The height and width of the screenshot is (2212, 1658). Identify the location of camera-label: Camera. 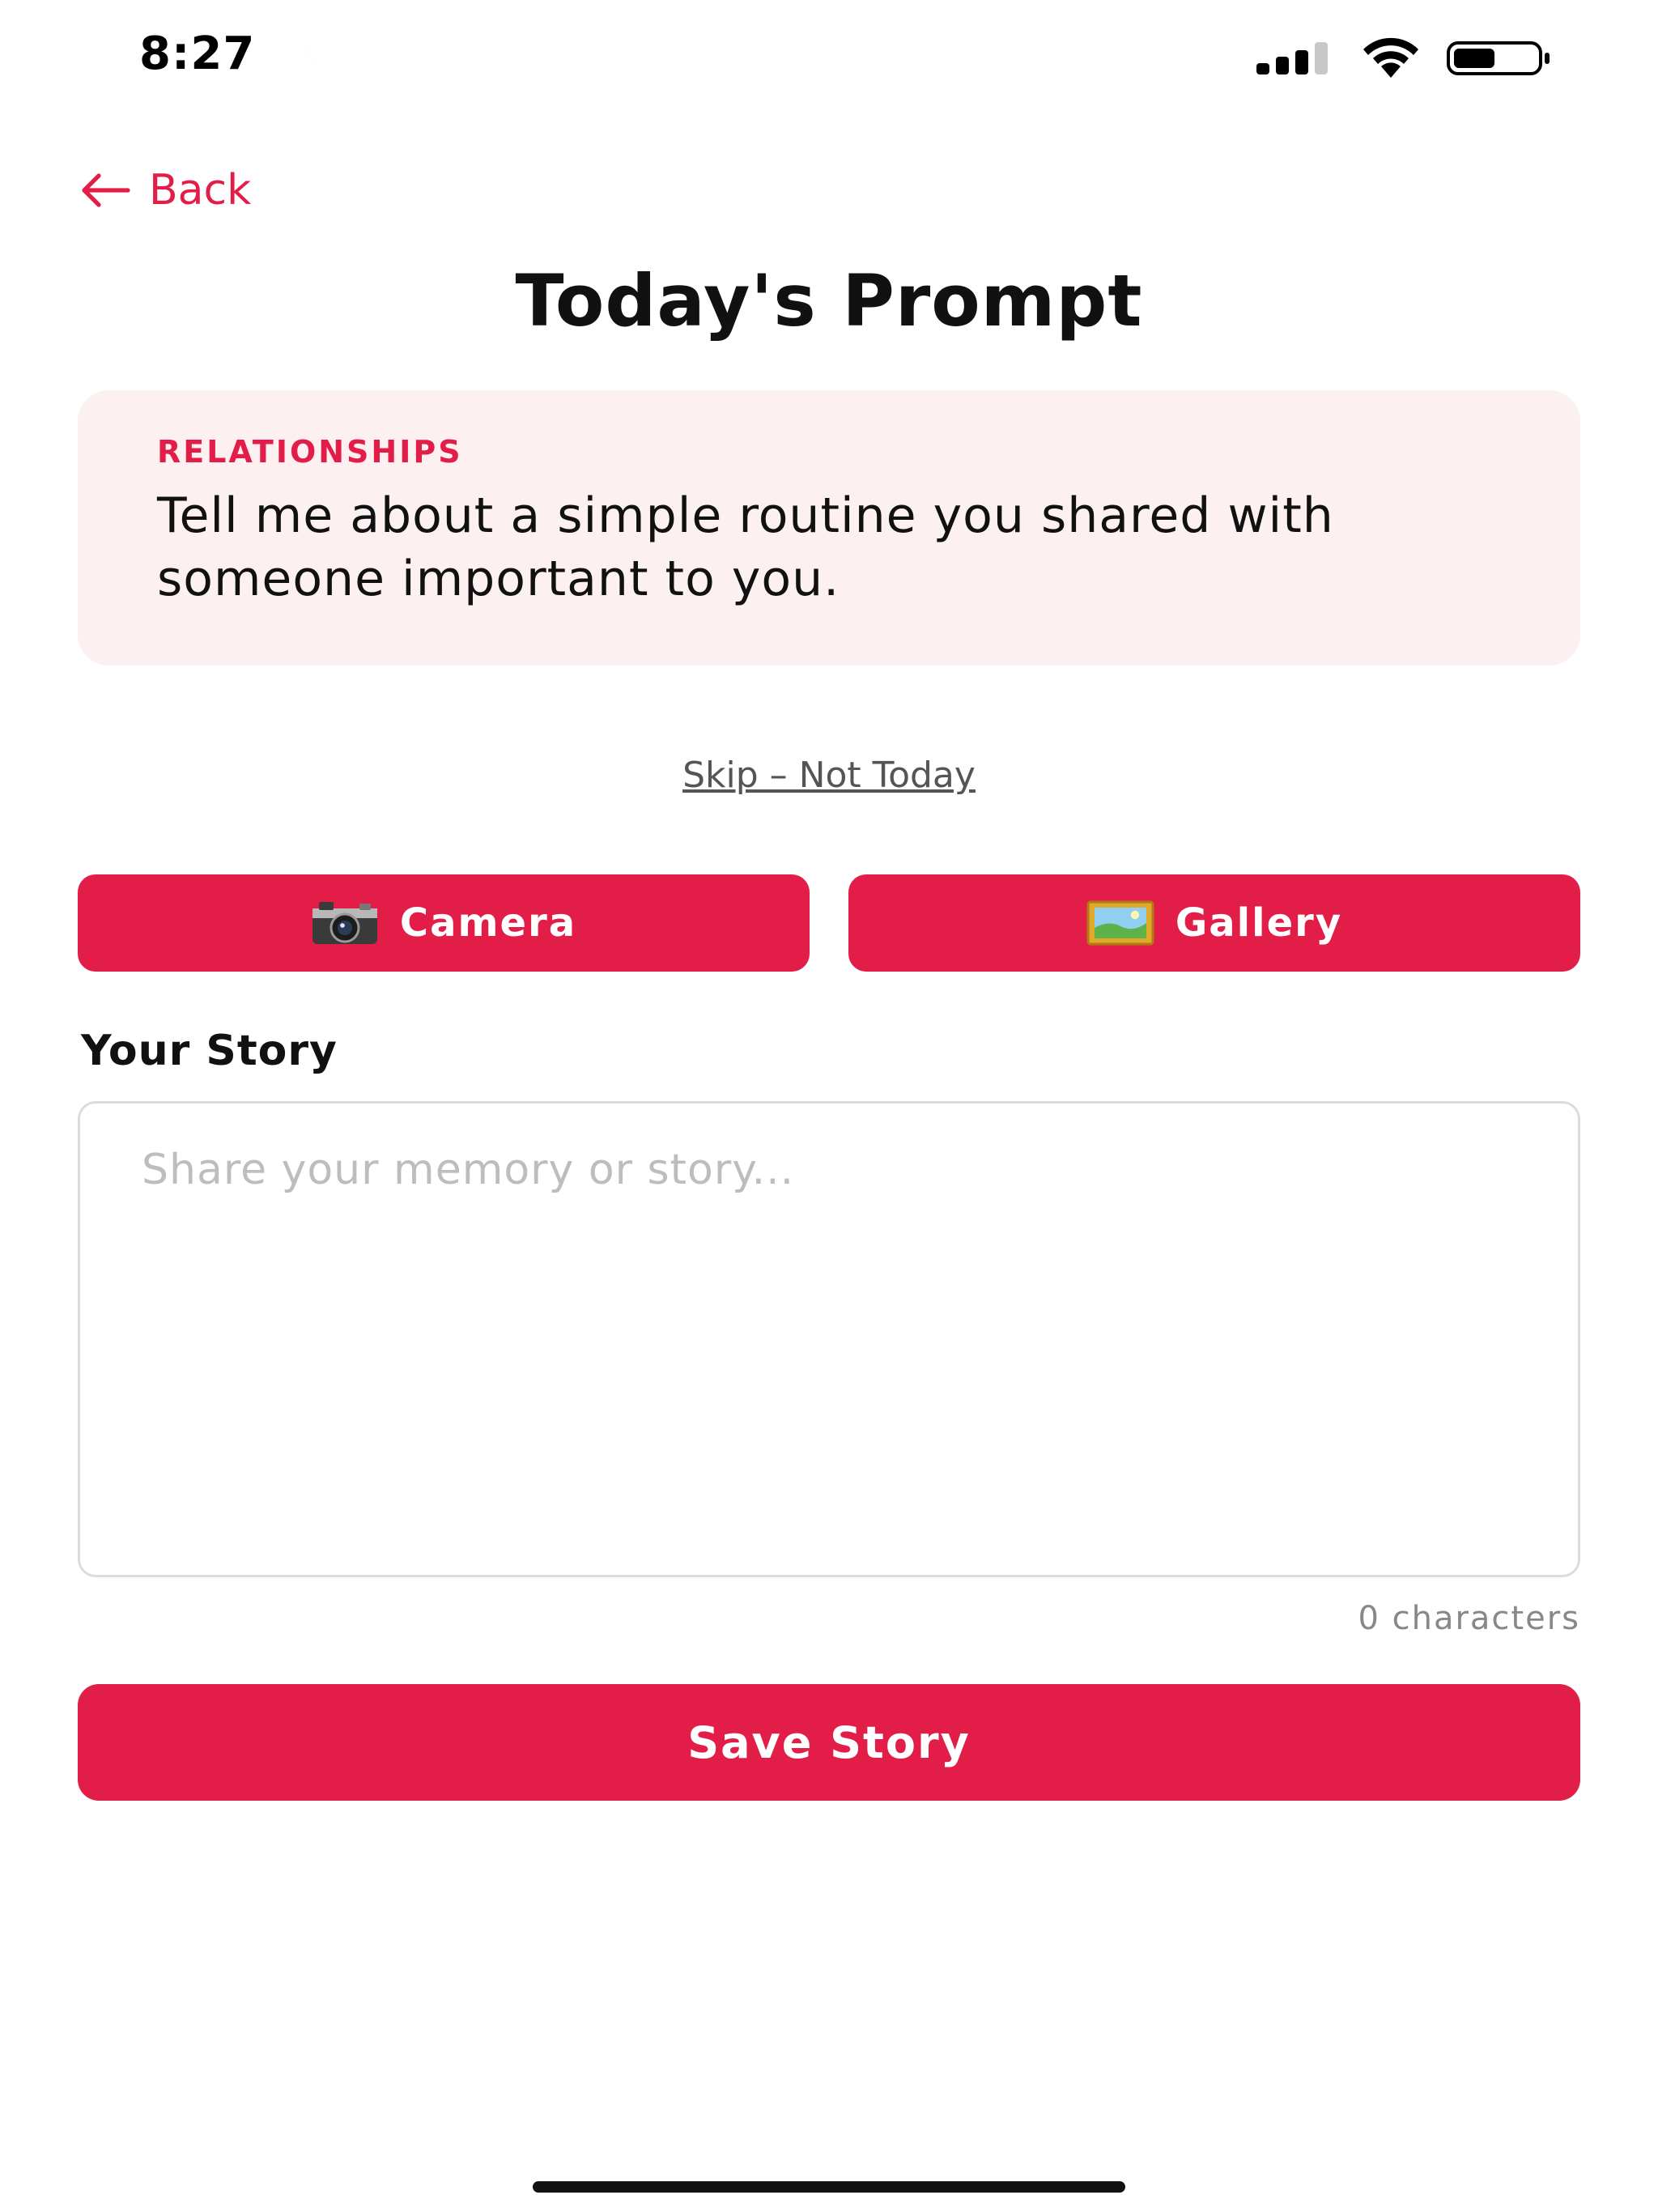
(488, 923).